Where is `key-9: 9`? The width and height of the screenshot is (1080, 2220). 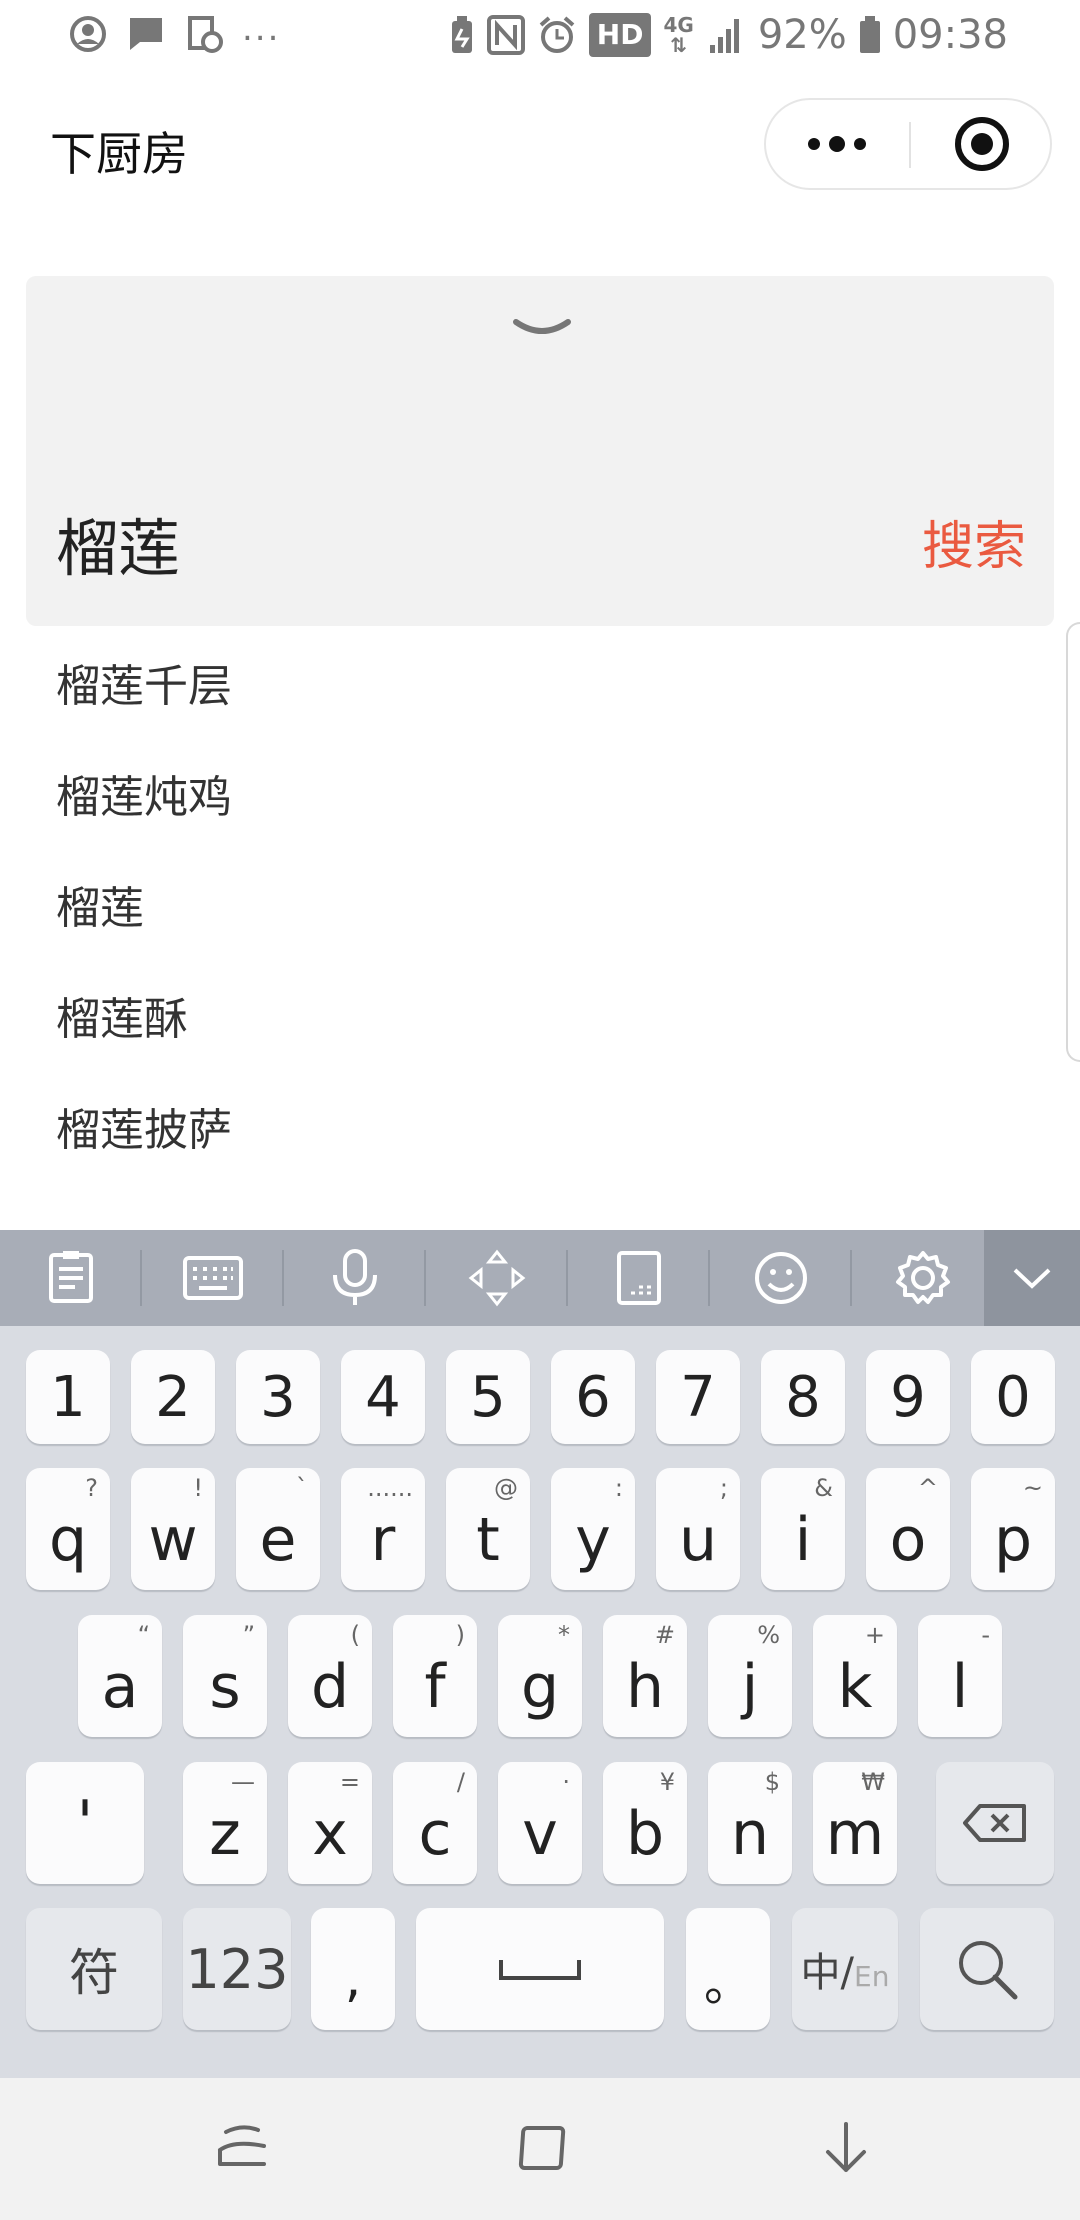
key-9: 9 is located at coordinates (908, 1397).